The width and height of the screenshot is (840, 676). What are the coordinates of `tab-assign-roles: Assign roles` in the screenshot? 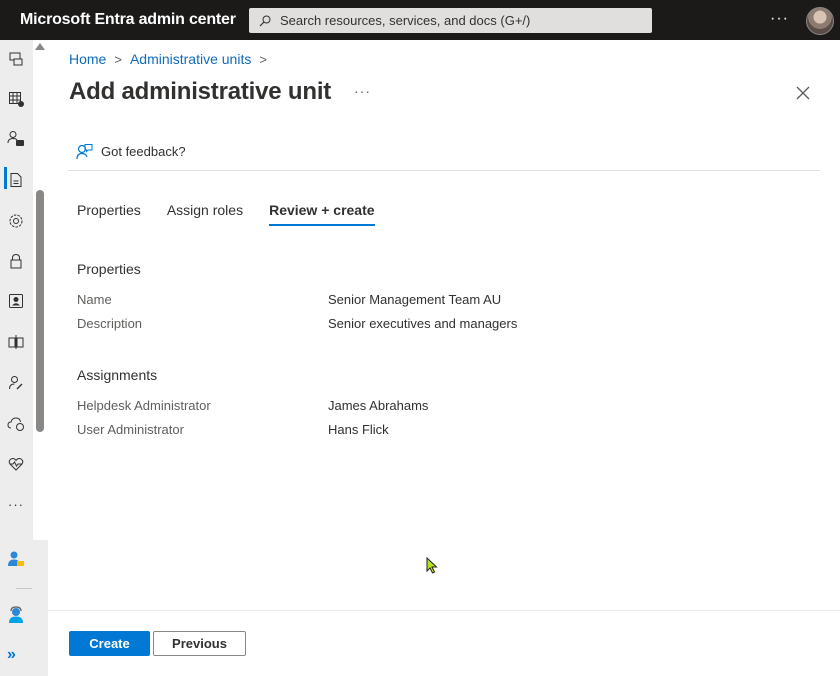 It's located at (205, 214).